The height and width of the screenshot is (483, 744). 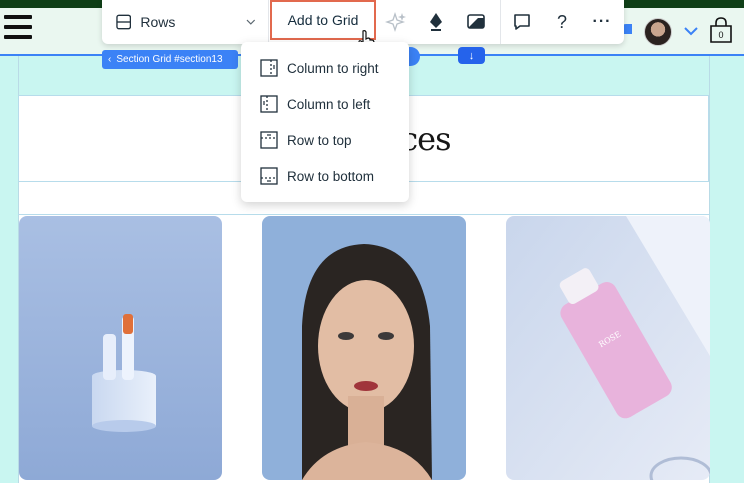 What do you see at coordinates (158, 22) in the screenshot?
I see `layout-label: Rows` at bounding box center [158, 22].